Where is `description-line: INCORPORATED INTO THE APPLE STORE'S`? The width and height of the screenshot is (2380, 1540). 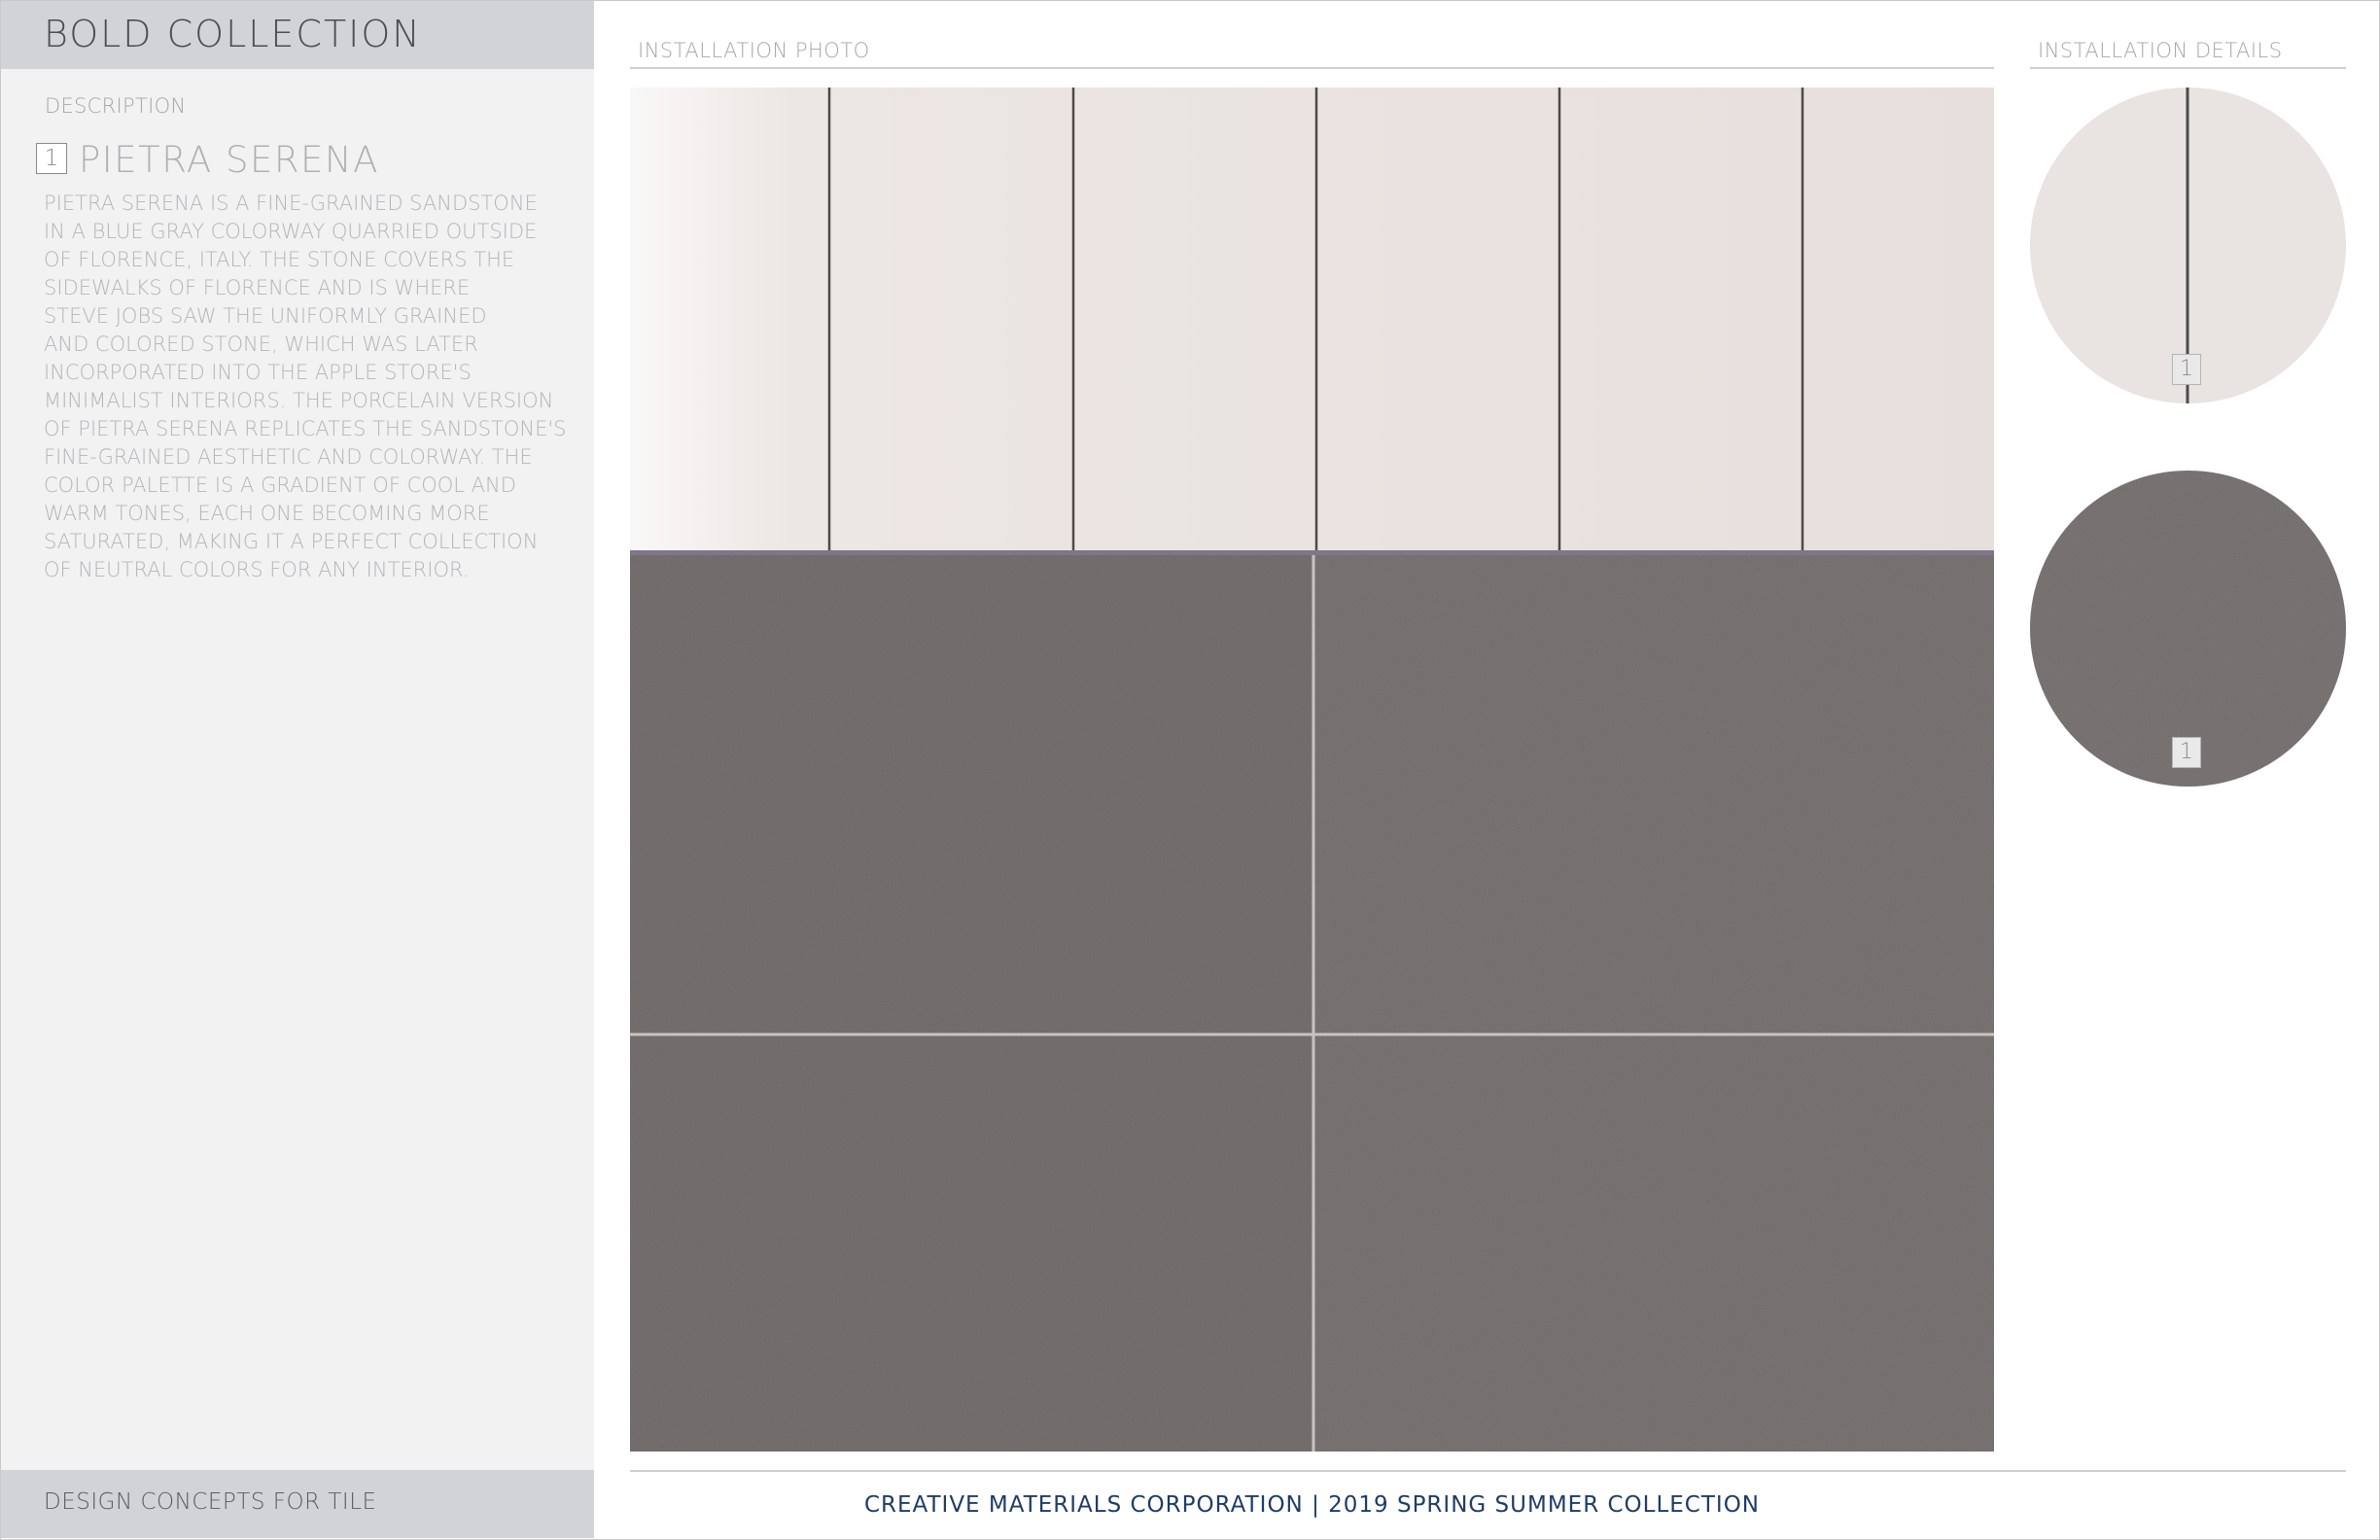 description-line: INCORPORATED INTO THE APPLE STORE'S is located at coordinates (258, 372).